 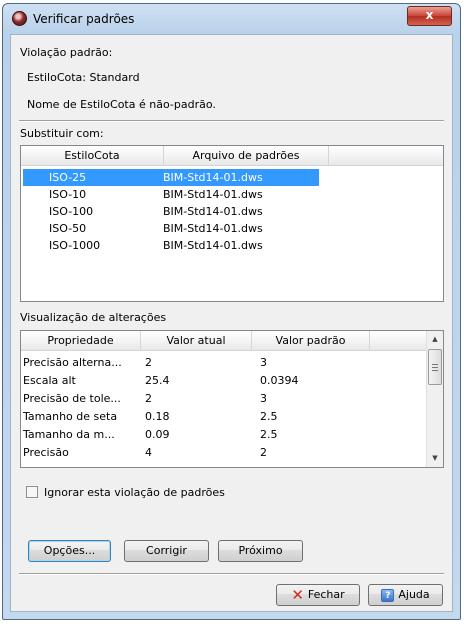 I want to click on help-button: ? Ajuda, so click(x=405, y=595).